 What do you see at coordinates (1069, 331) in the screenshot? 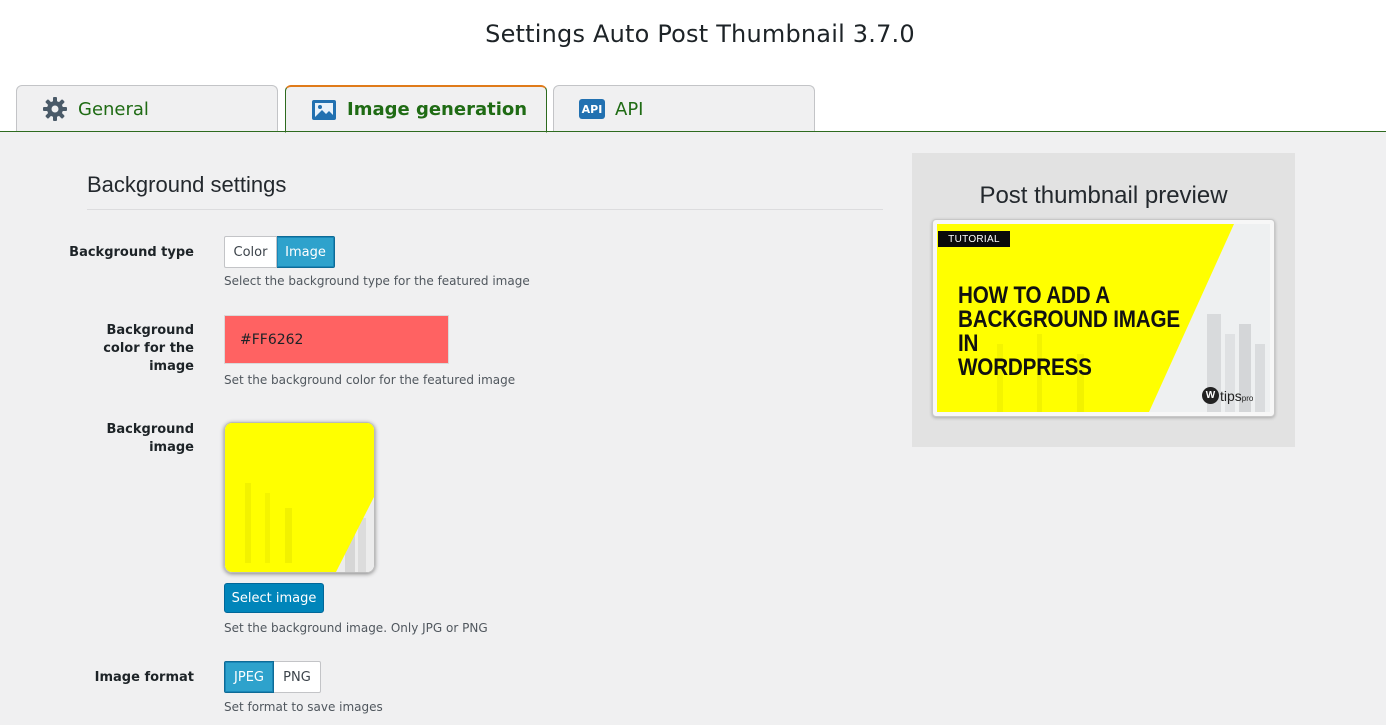
I see `preview-headline-line2: BACKGROUND IMAGE IN` at bounding box center [1069, 331].